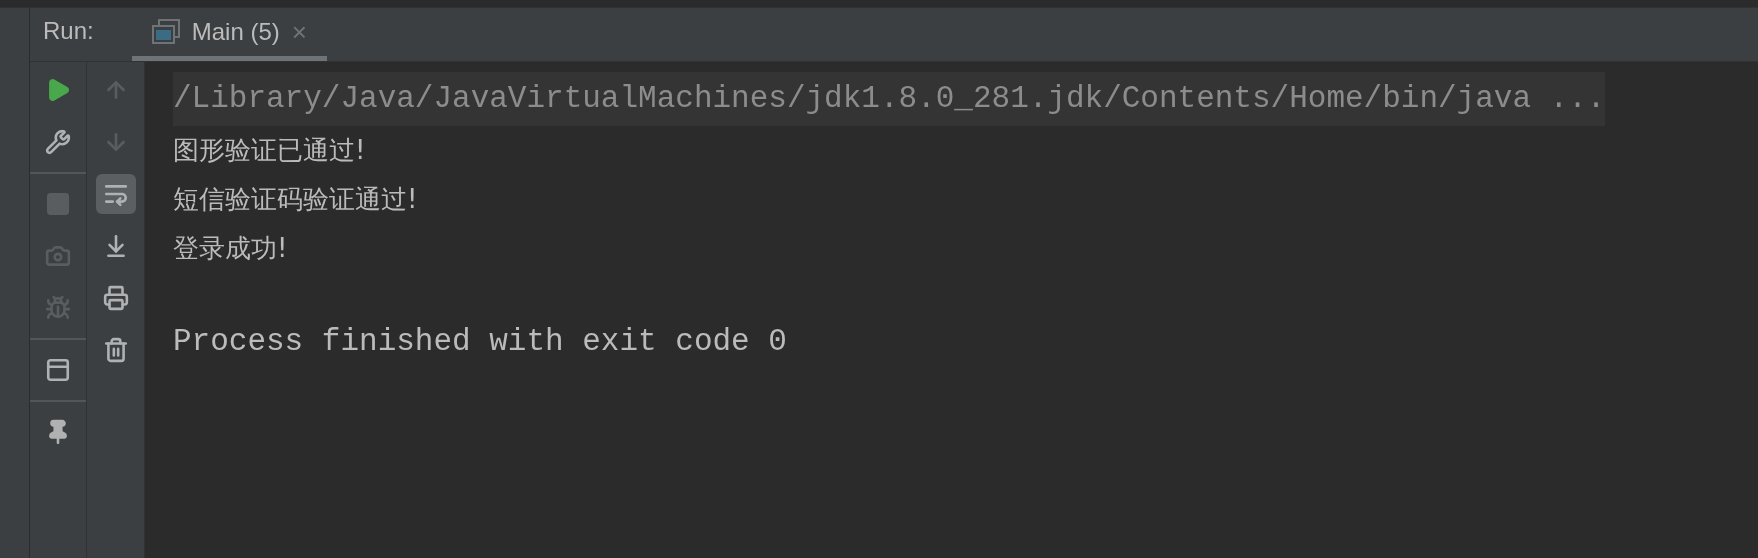 This screenshot has width=1758, height=558. What do you see at coordinates (235, 32) in the screenshot?
I see `tab-label: Main (5)` at bounding box center [235, 32].